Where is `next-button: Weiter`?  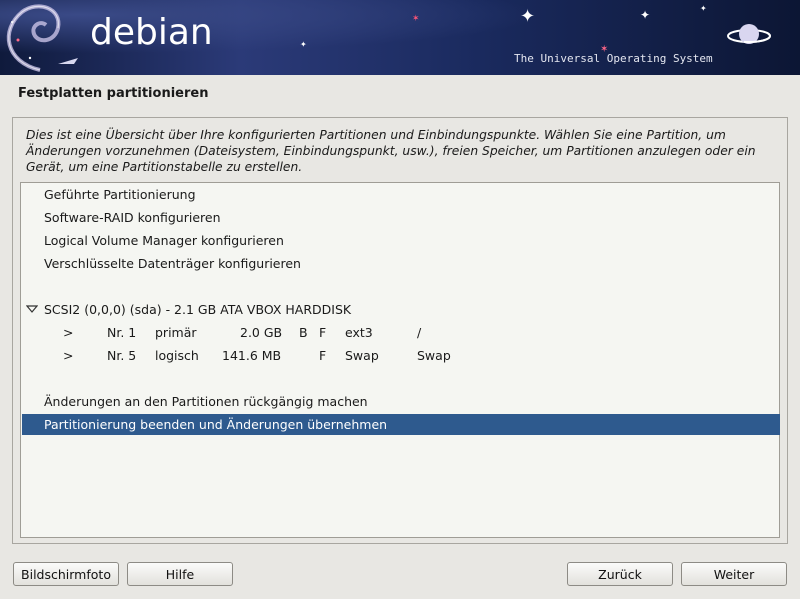
next-button: Weiter is located at coordinates (734, 574).